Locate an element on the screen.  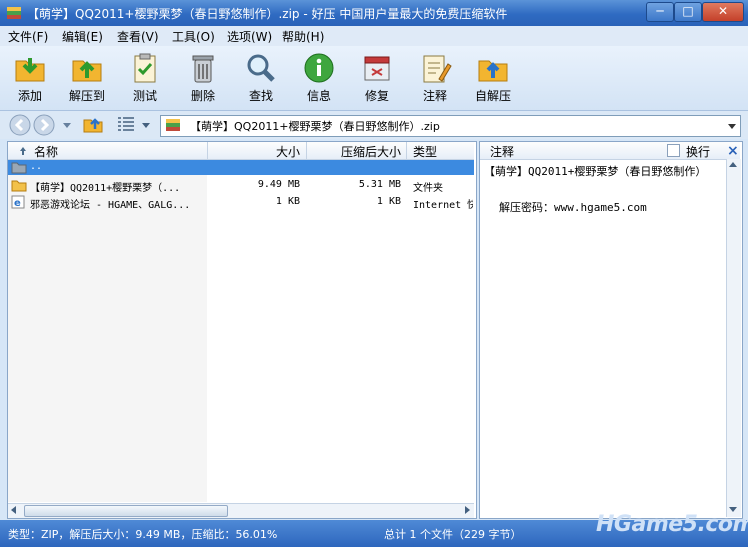
wrap-checkbox is located at coordinates (673, 150).